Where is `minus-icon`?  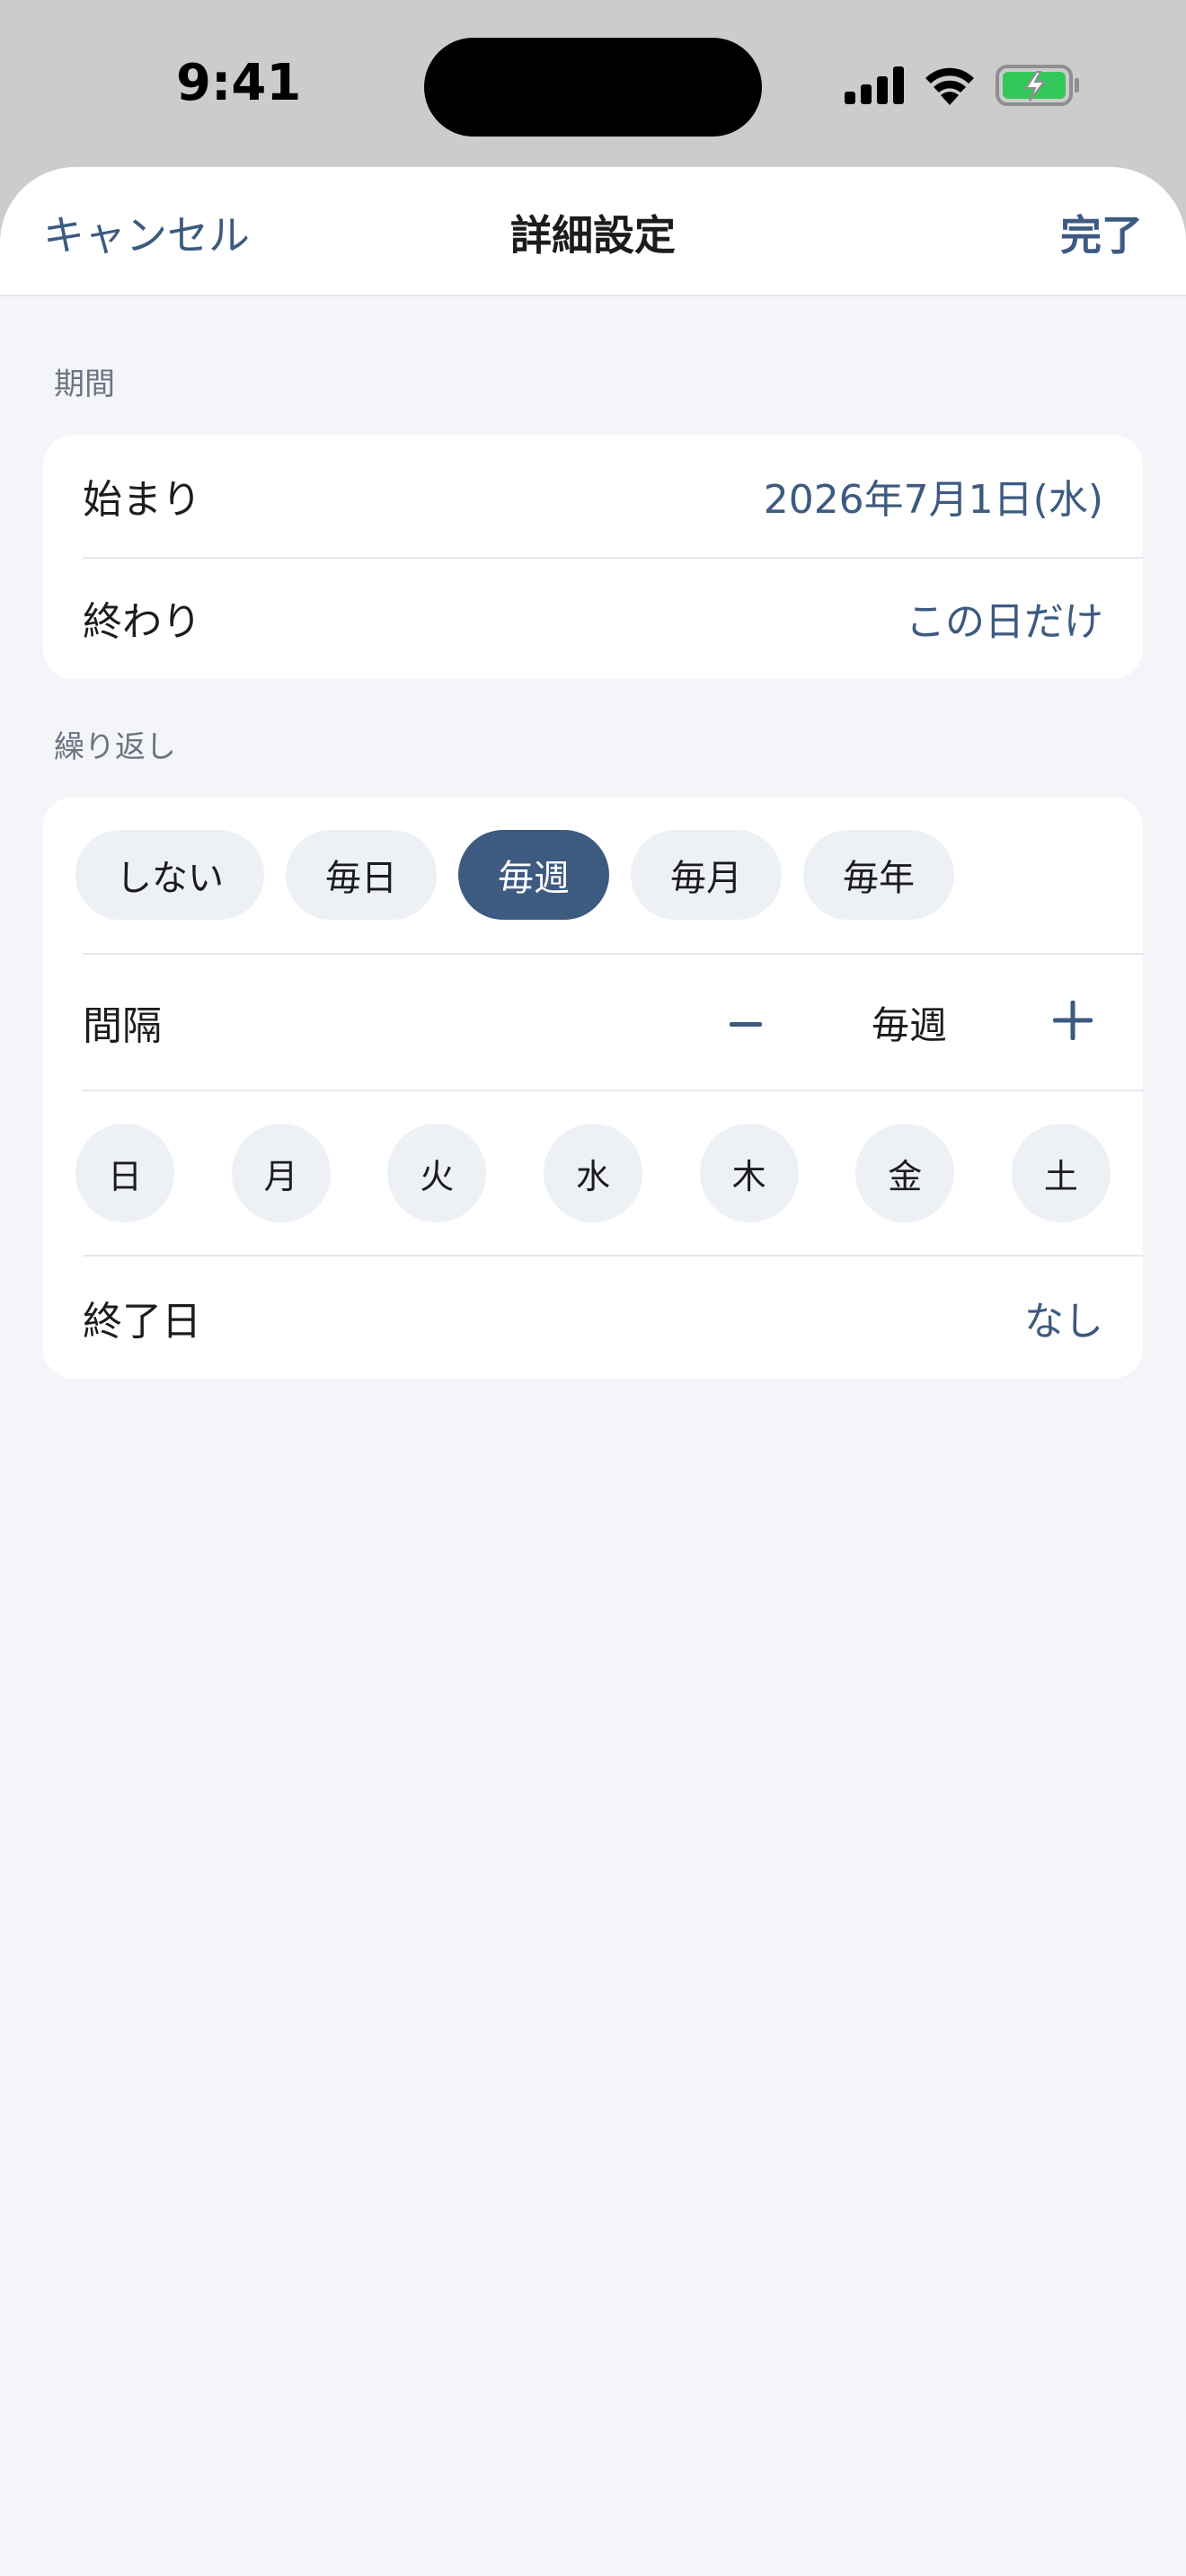 minus-icon is located at coordinates (746, 1022).